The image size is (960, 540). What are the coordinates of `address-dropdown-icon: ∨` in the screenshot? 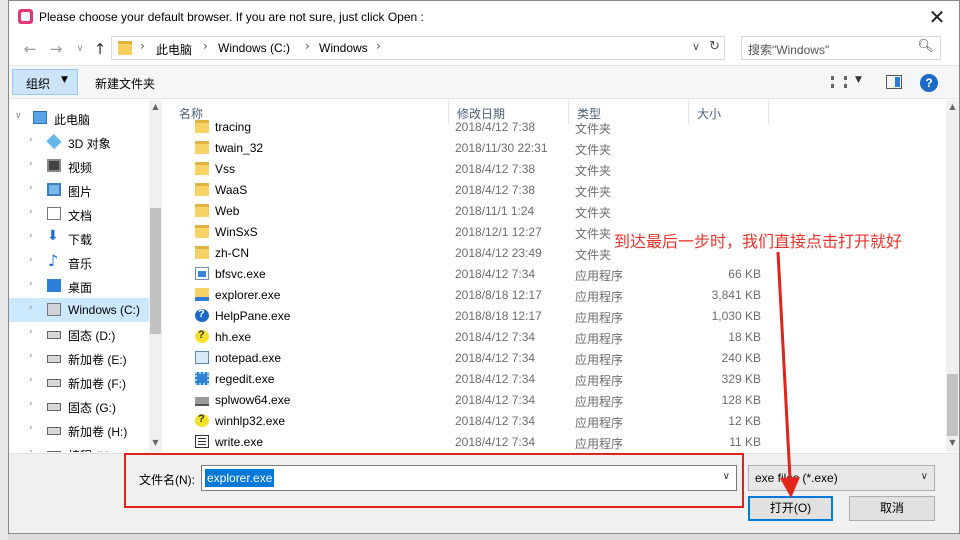 It's located at (696, 46).